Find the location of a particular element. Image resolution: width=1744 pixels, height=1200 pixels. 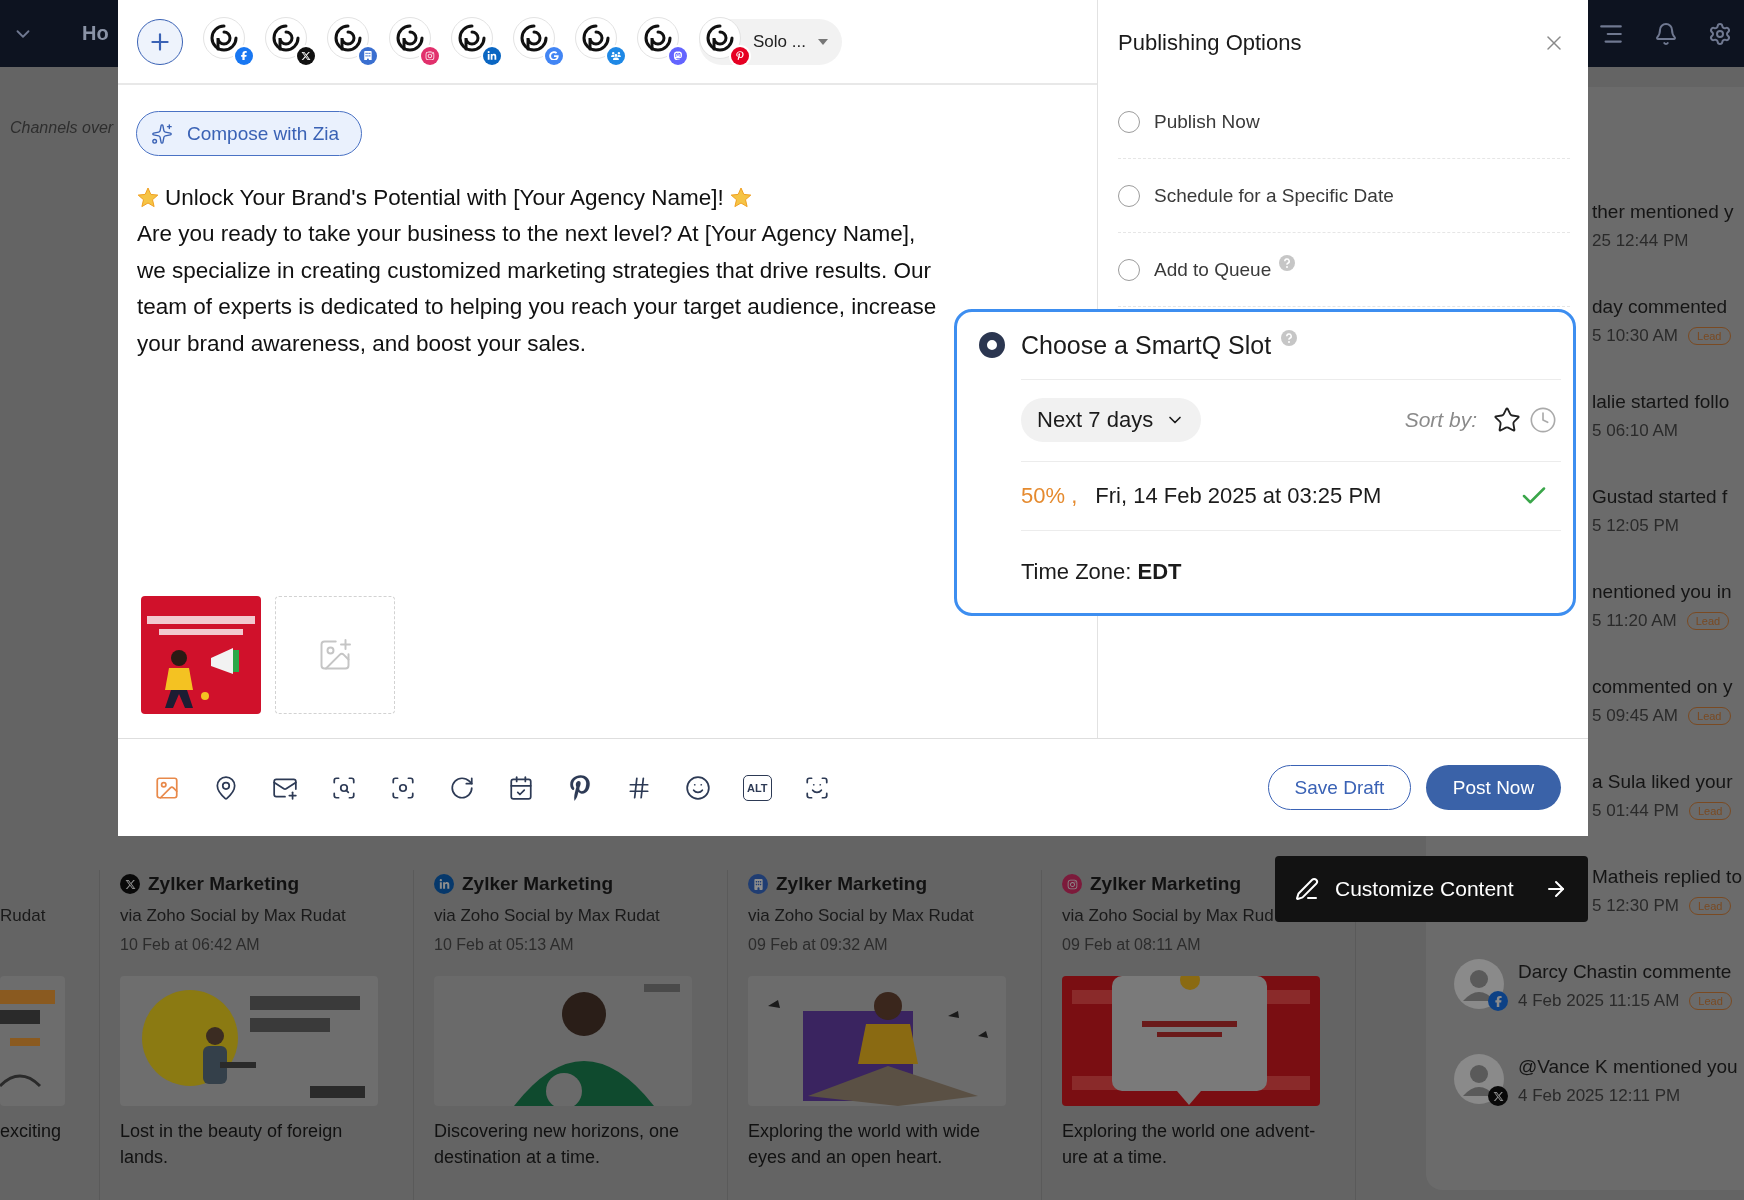

glowing-star-icon is located at coordinates (148, 198).